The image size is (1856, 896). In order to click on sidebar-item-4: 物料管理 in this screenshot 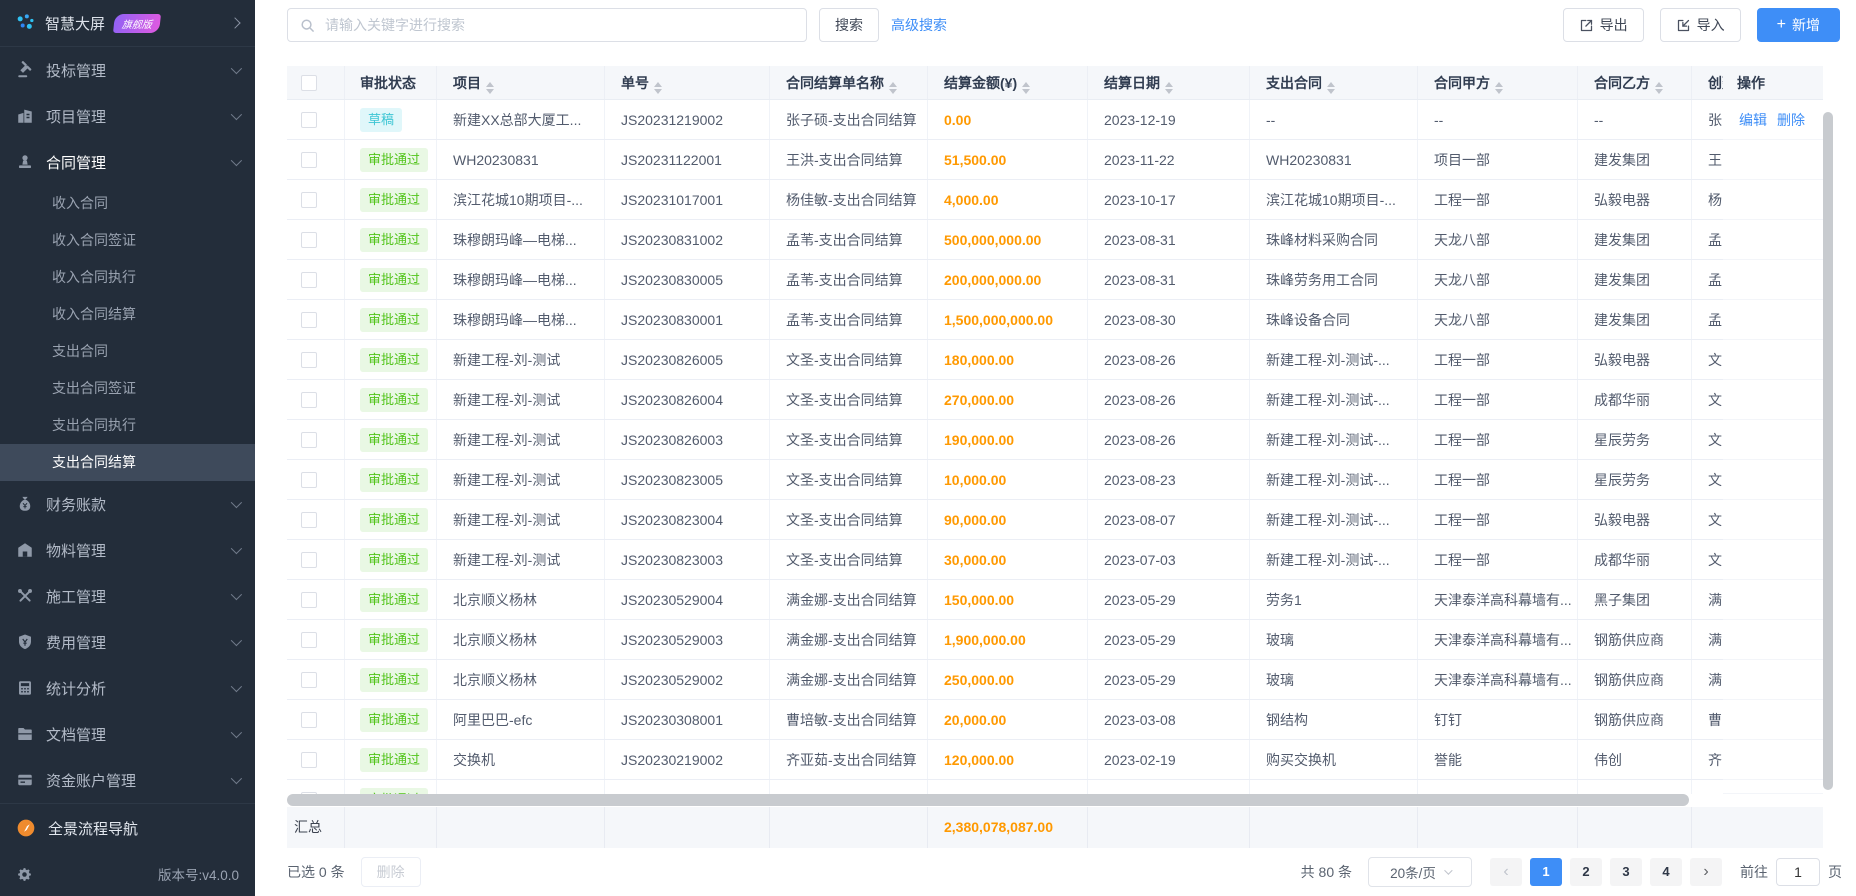, I will do `click(127, 550)`.